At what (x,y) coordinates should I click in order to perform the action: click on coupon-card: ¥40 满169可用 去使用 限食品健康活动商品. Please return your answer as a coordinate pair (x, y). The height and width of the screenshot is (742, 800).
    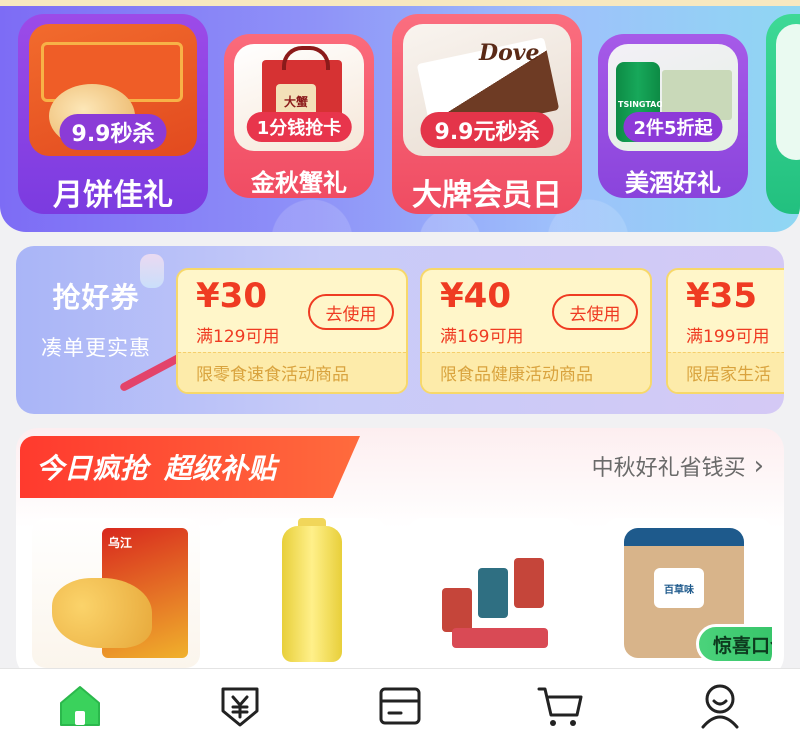
    Looking at the image, I should click on (536, 331).